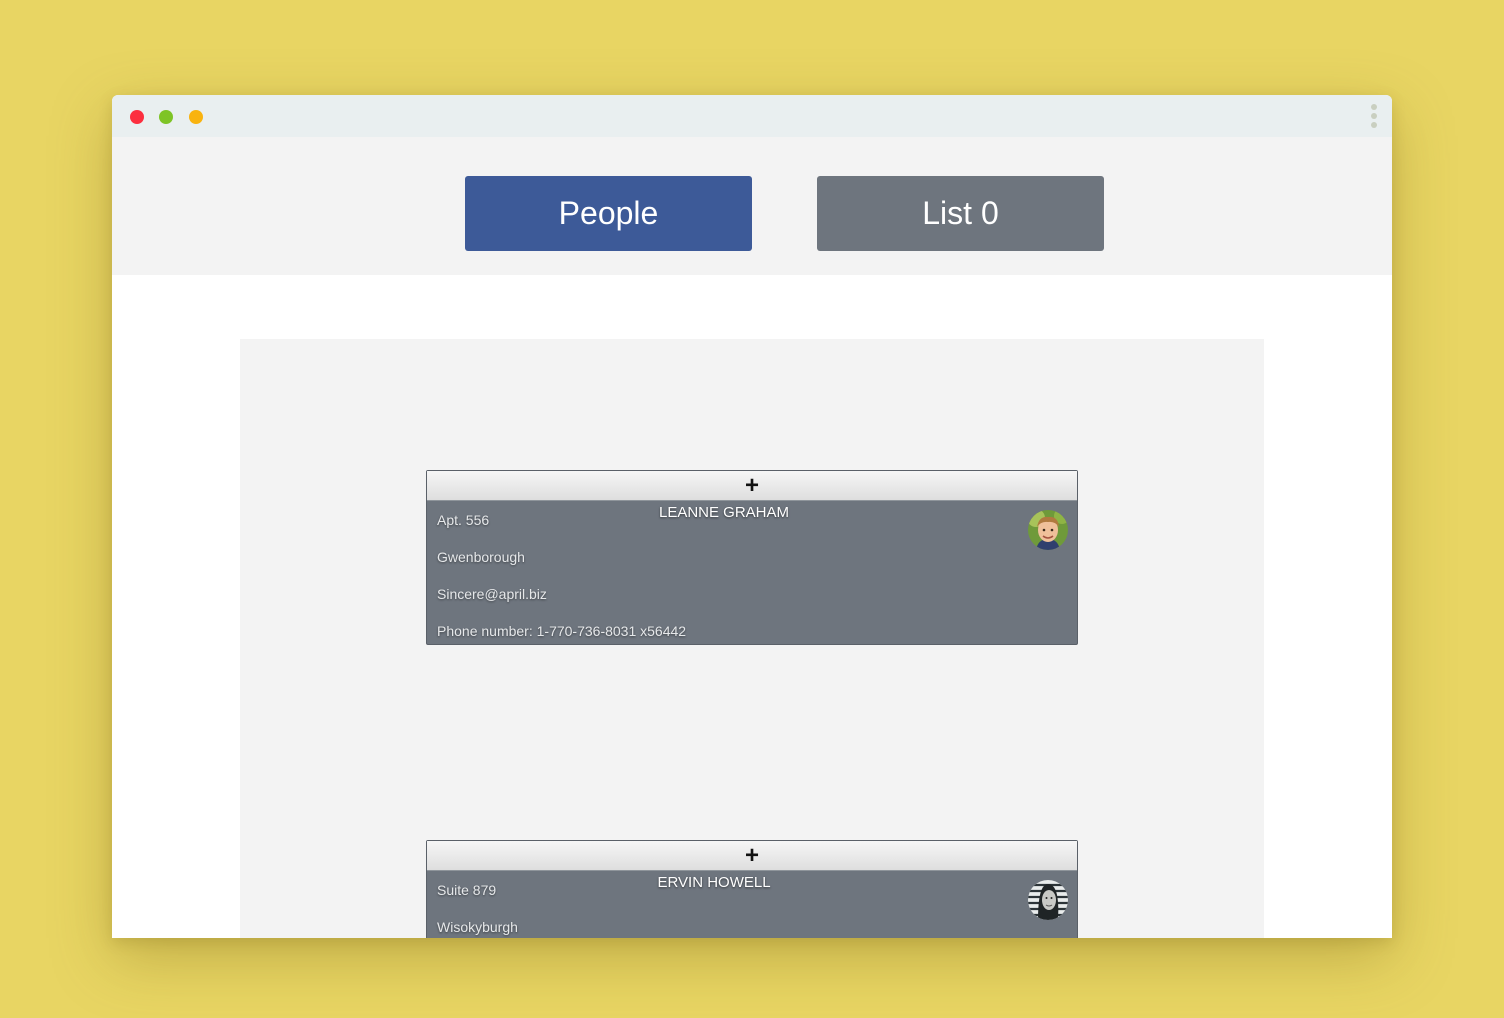 Image resolution: width=1504 pixels, height=1018 pixels. I want to click on kebab-menu-icon, so click(1374, 117).